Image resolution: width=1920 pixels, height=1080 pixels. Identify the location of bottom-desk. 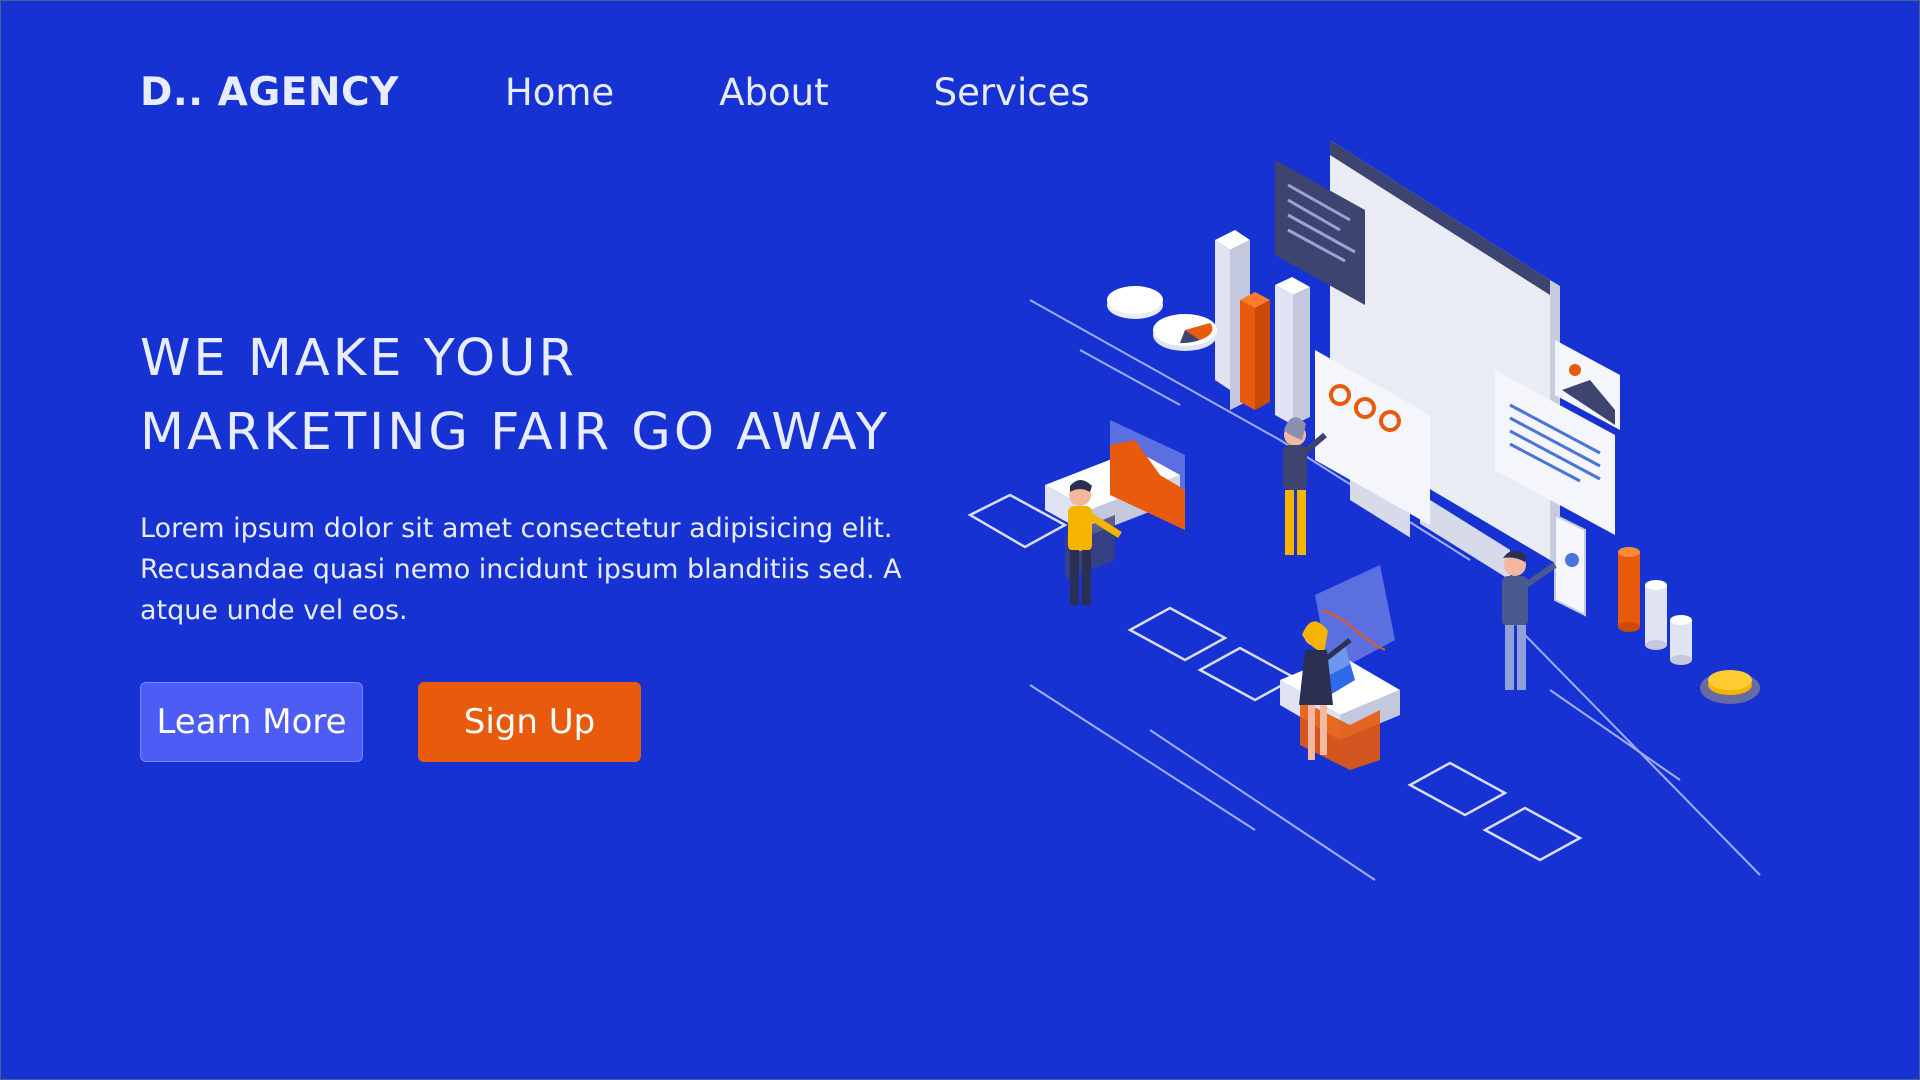
(1340, 667).